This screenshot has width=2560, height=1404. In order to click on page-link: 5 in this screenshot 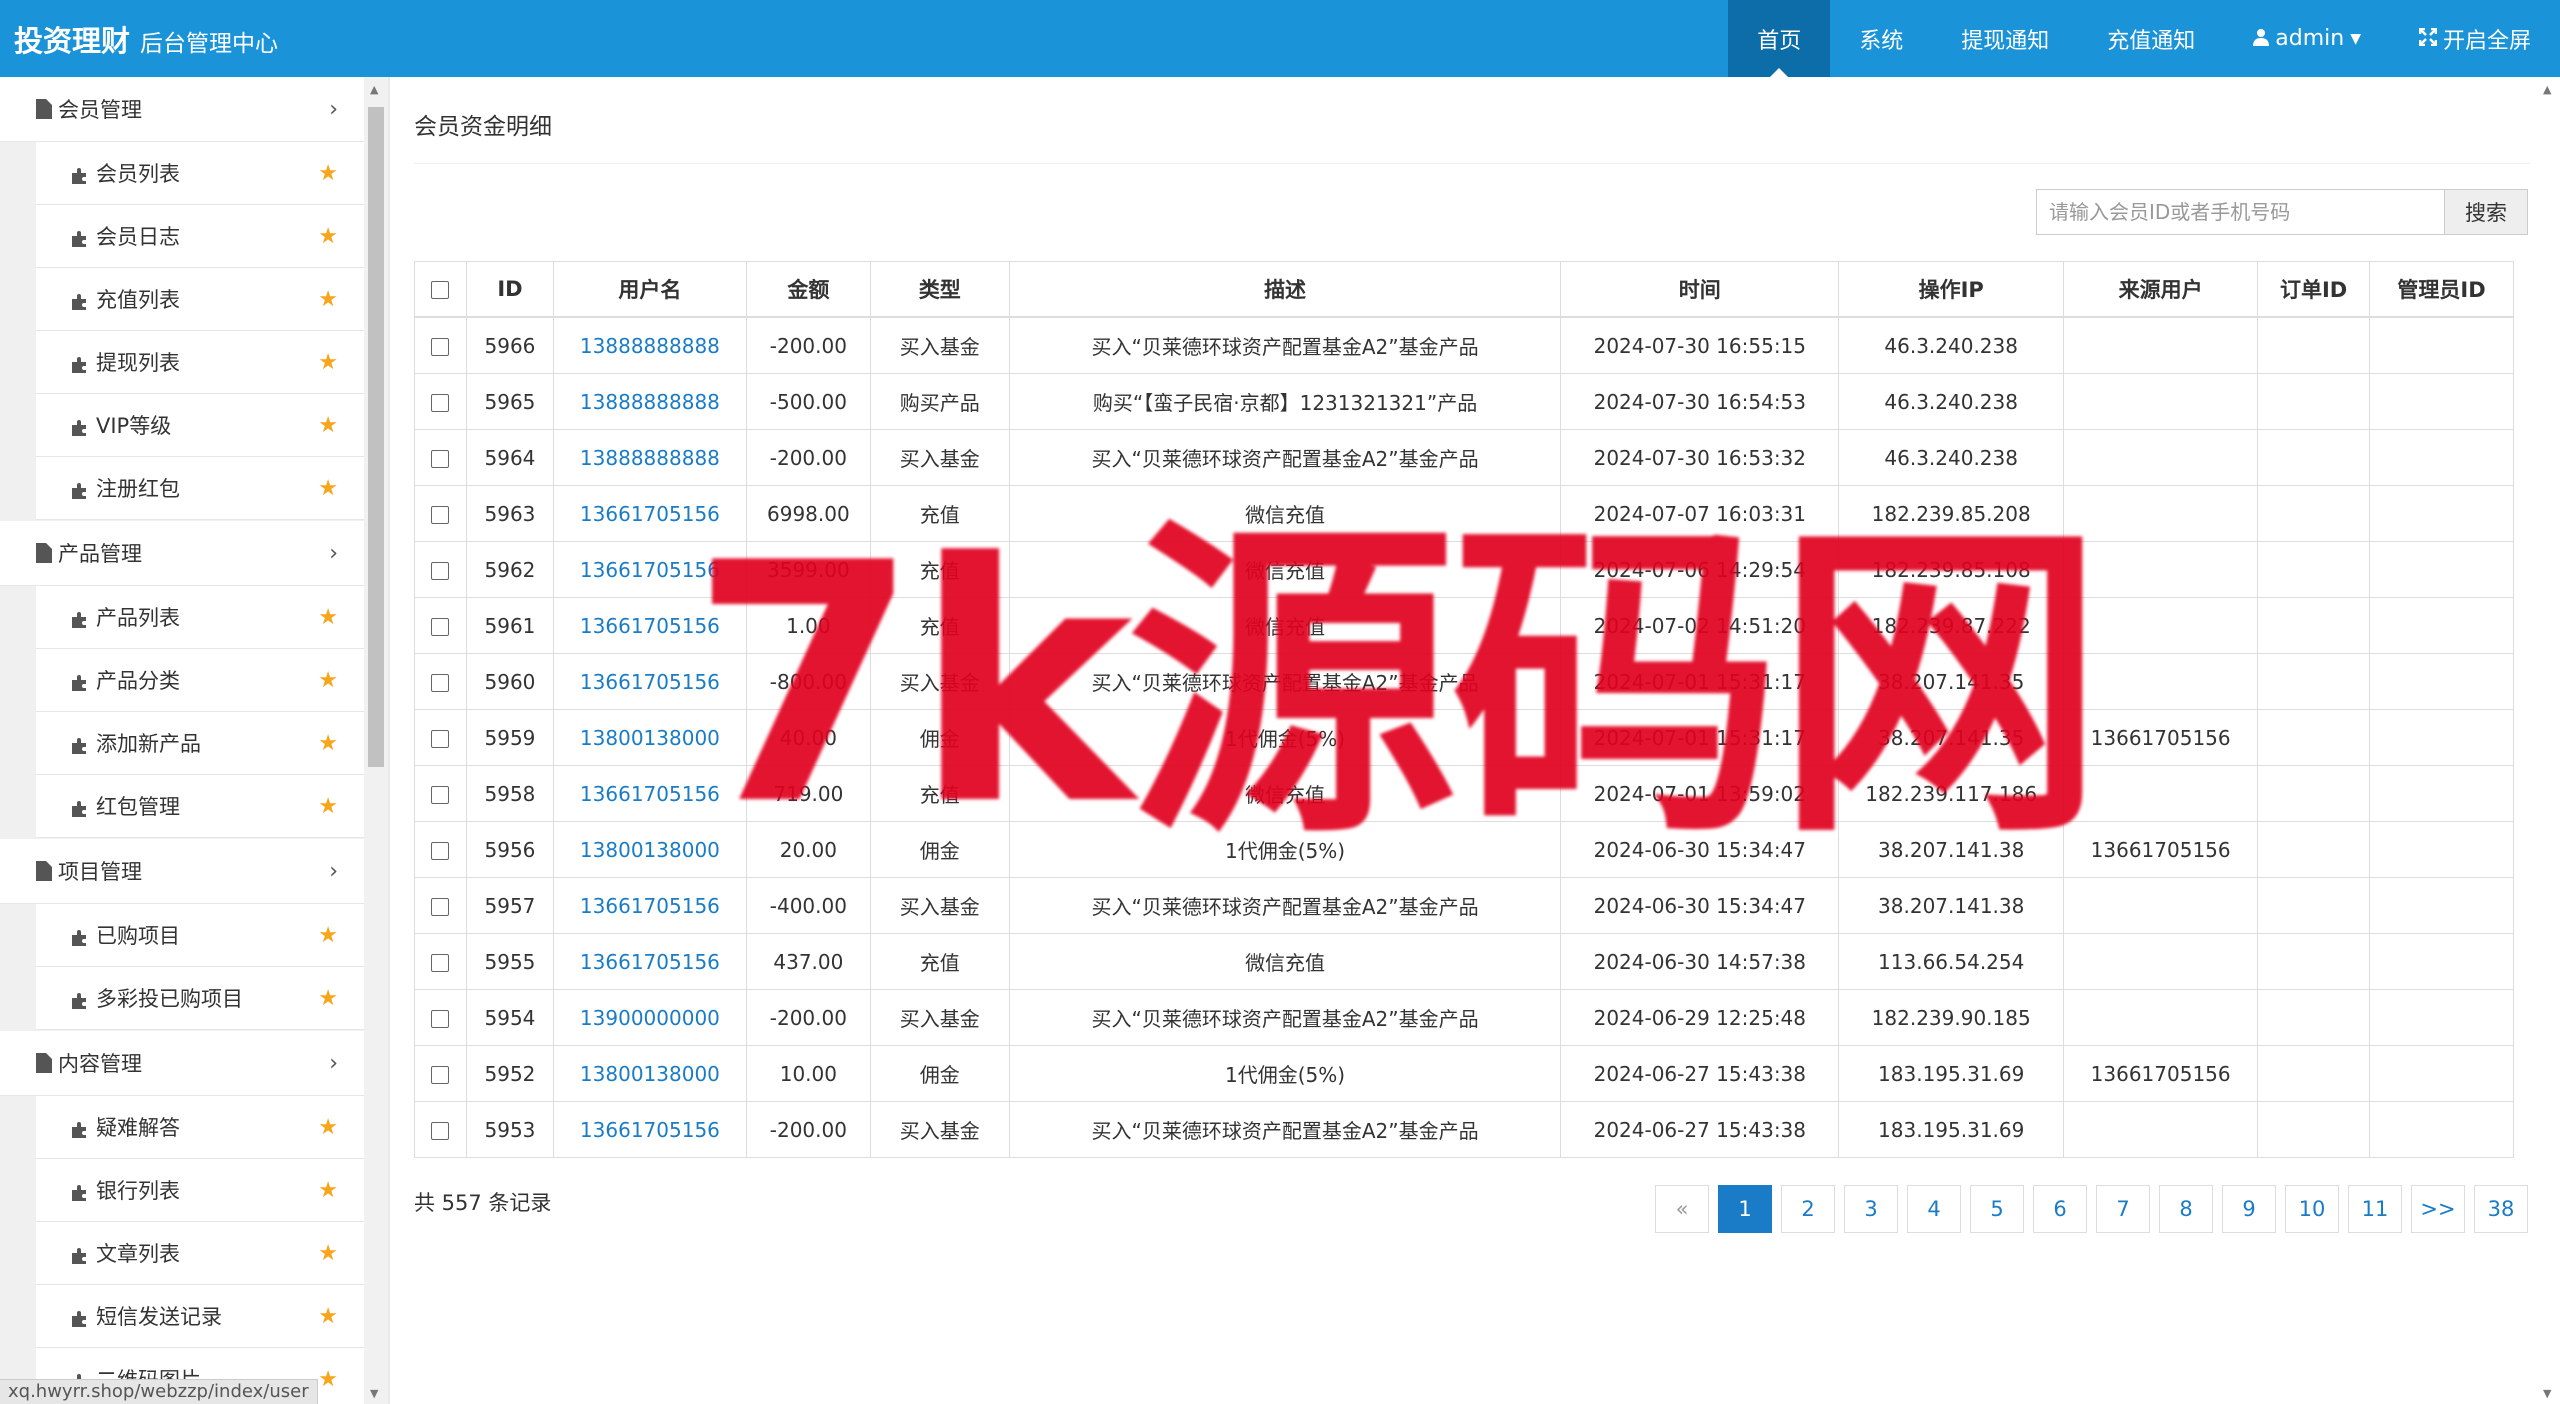, I will do `click(1997, 1209)`.